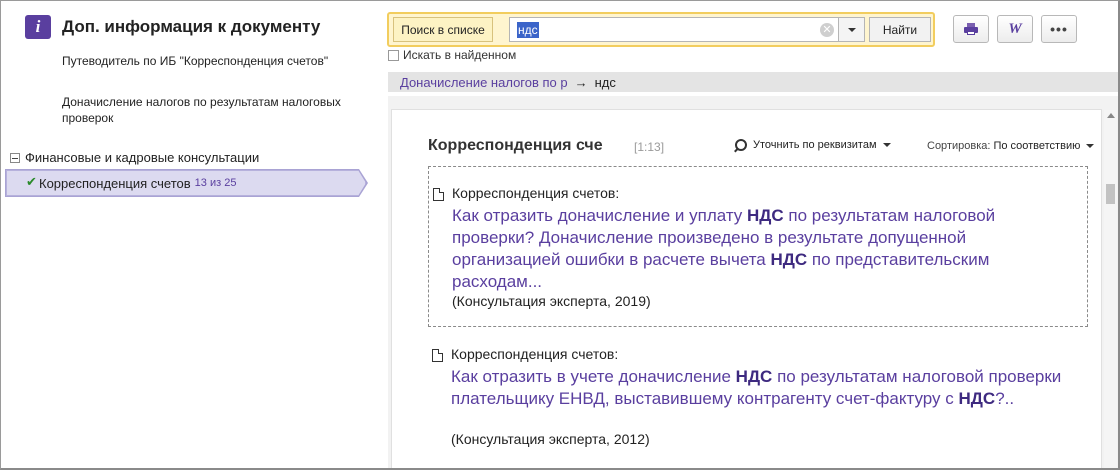  What do you see at coordinates (600, 215) in the screenshot?
I see `result-text: Как отразить доначисление и уплату` at bounding box center [600, 215].